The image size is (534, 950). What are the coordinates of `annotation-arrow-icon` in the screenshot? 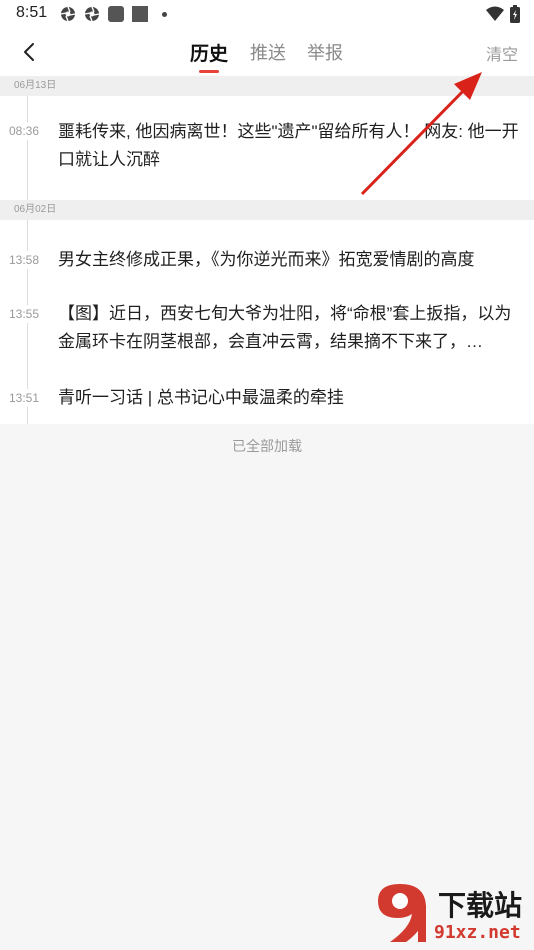 It's located at (421, 134).